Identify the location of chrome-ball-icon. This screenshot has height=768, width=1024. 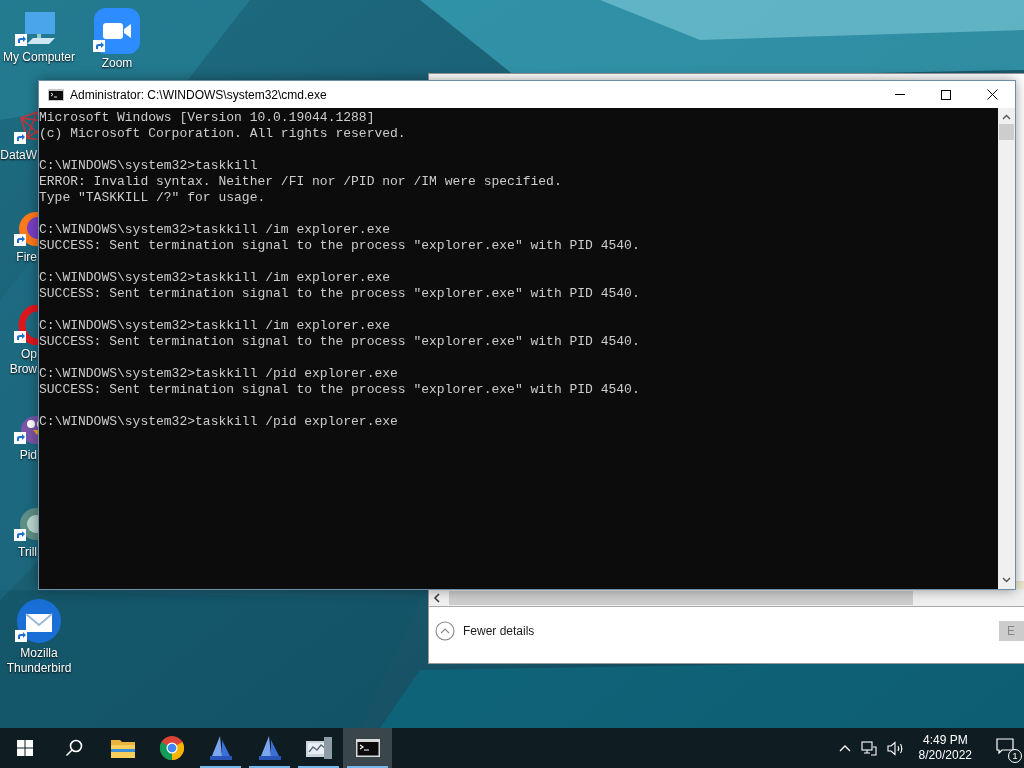
(171, 748).